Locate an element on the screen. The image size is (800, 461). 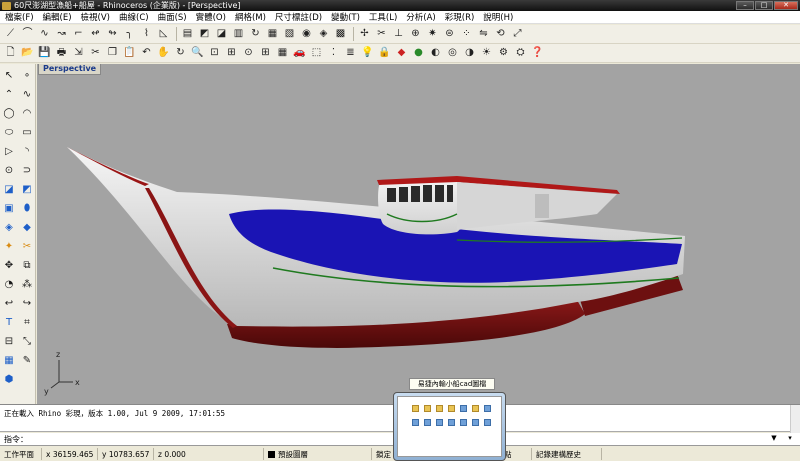
new-icon: 🗋 is located at coordinates (10, 53).